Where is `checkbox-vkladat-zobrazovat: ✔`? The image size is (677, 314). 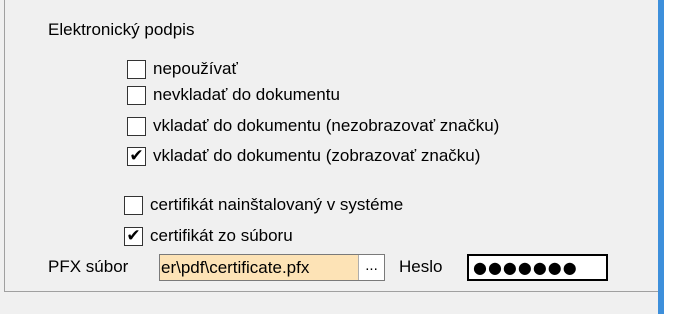 checkbox-vkladat-zobrazovat: ✔ is located at coordinates (136, 156).